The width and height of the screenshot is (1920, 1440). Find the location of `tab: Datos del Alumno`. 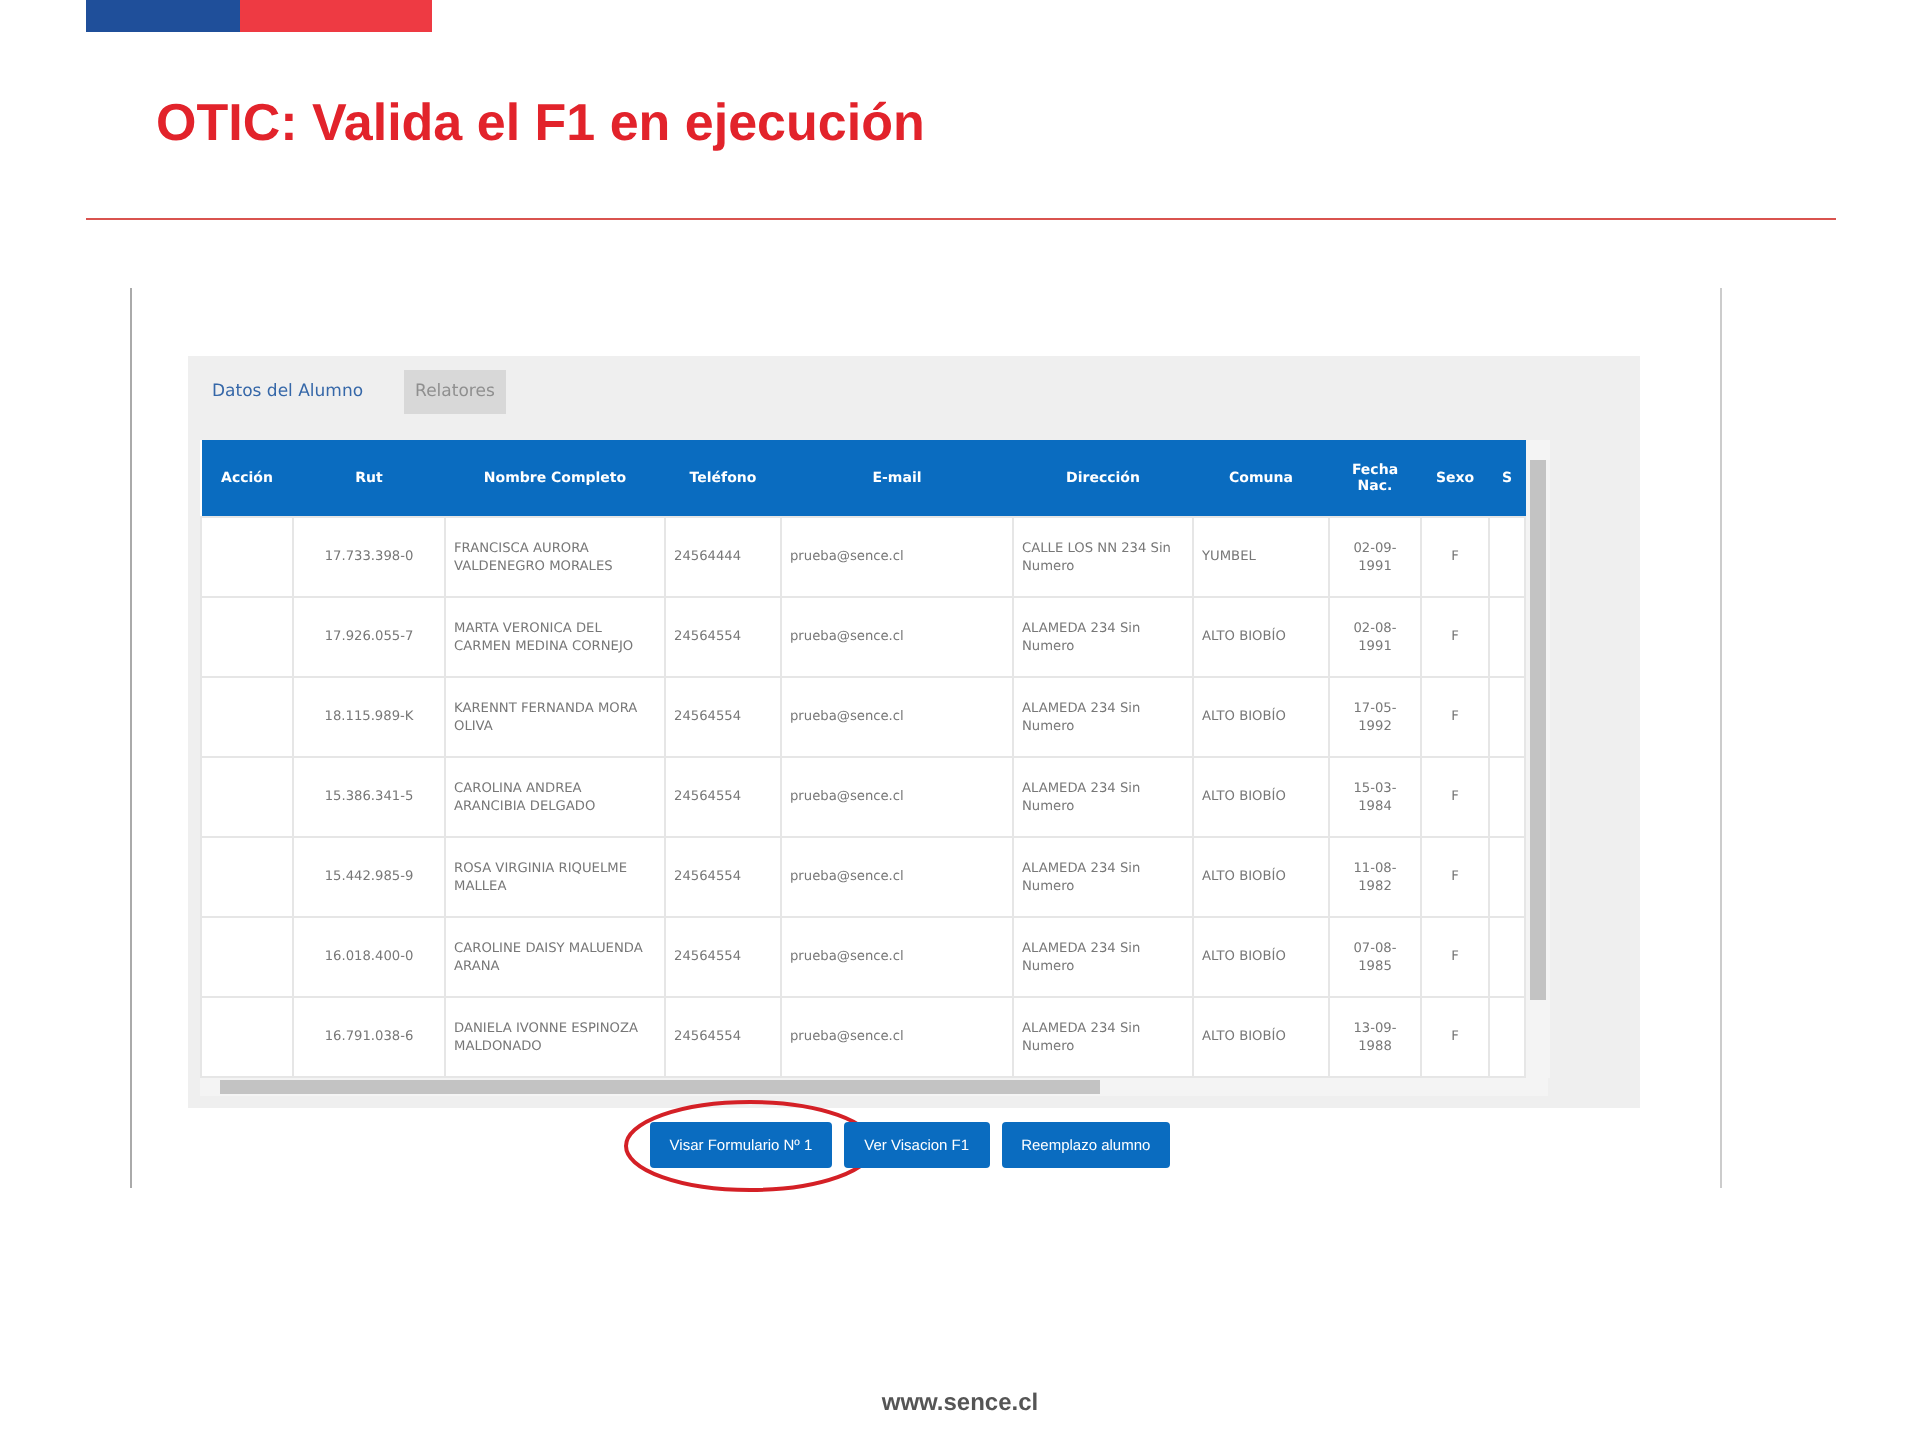

tab: Datos del Alumno is located at coordinates (288, 392).